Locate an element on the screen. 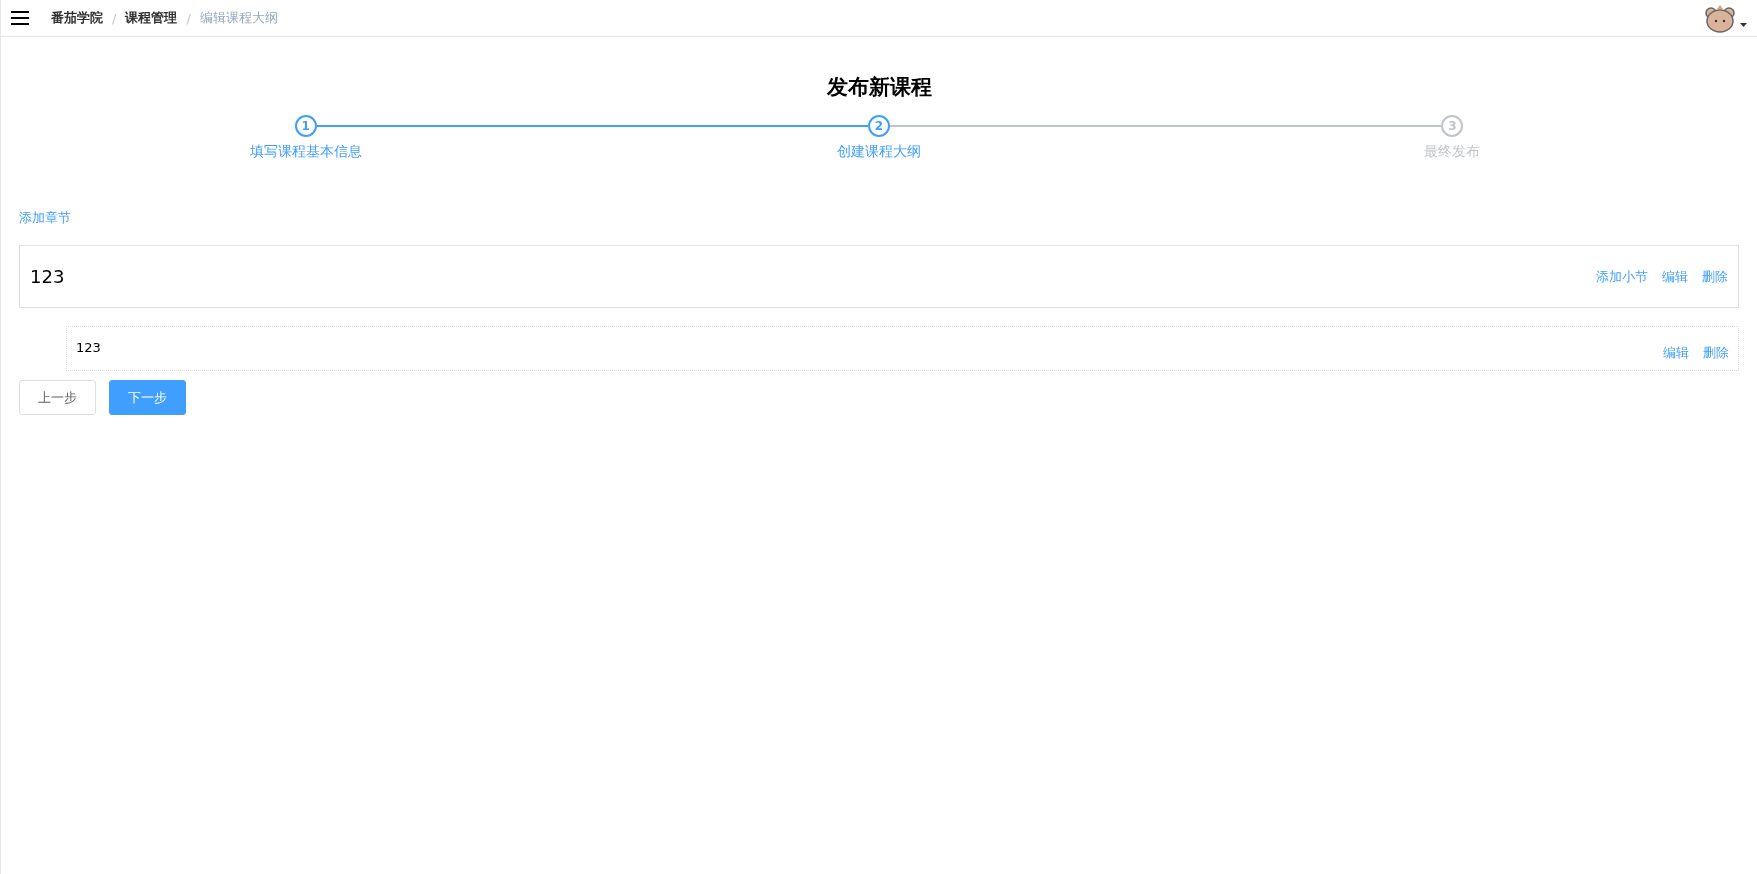  step-number: 3 is located at coordinates (1452, 126).